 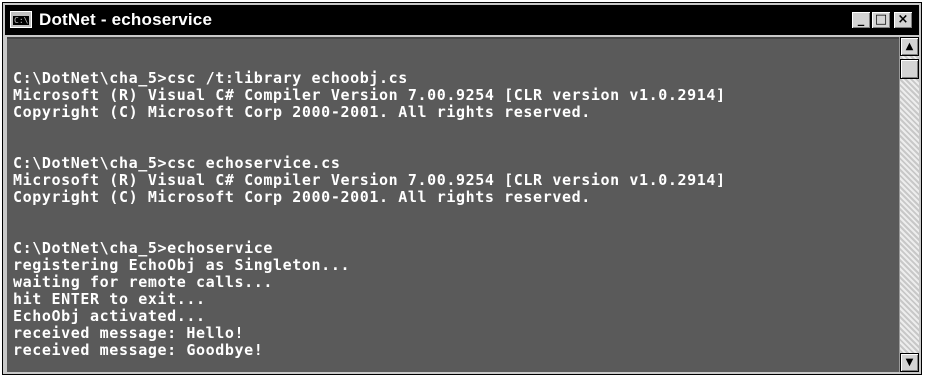 I want to click on scroll-down-button: ▼, so click(x=909, y=362).